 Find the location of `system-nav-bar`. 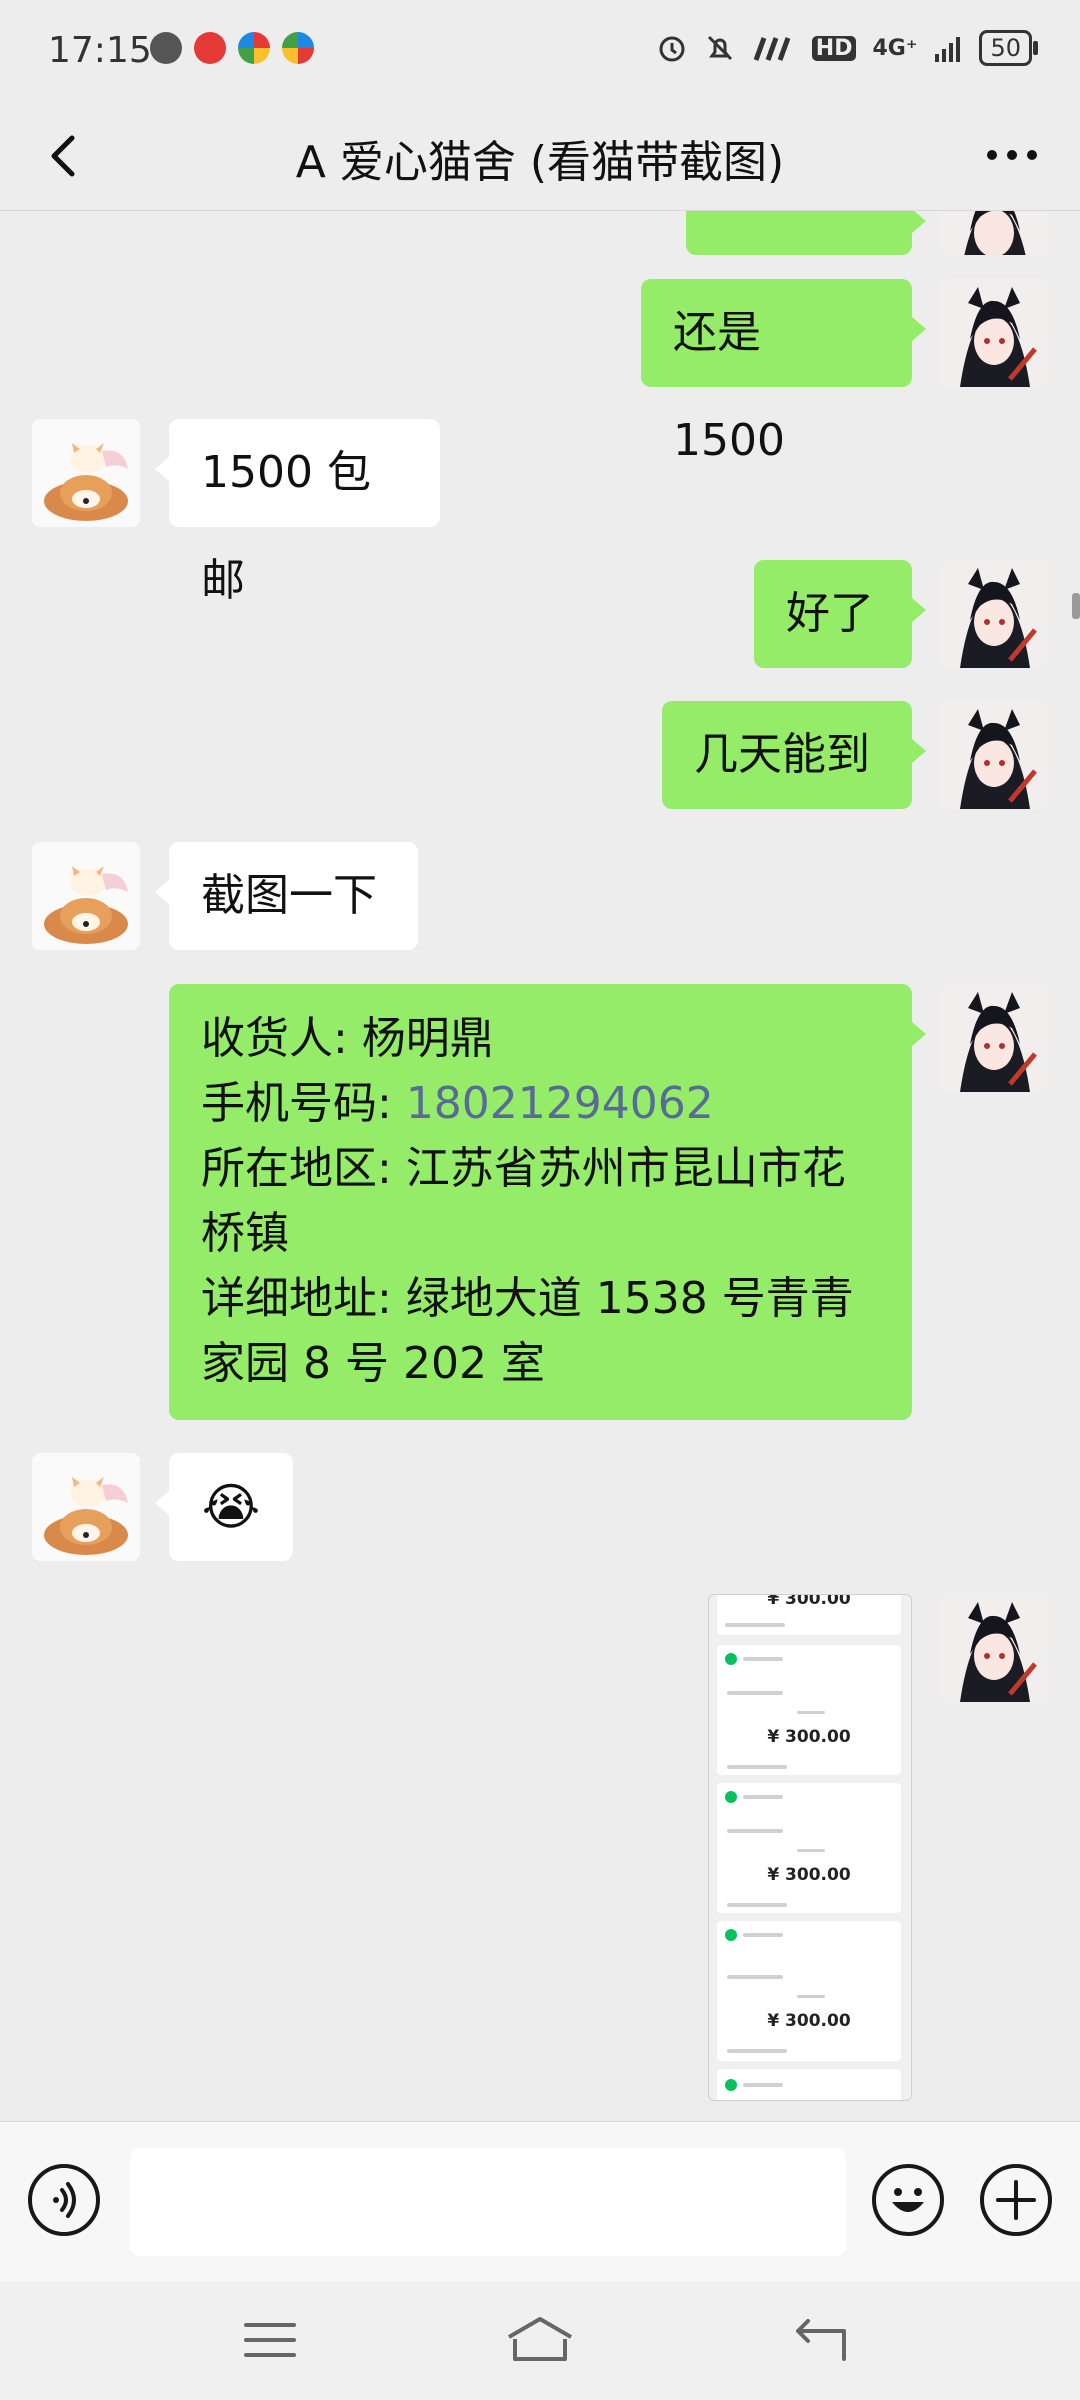

system-nav-bar is located at coordinates (540, 2340).